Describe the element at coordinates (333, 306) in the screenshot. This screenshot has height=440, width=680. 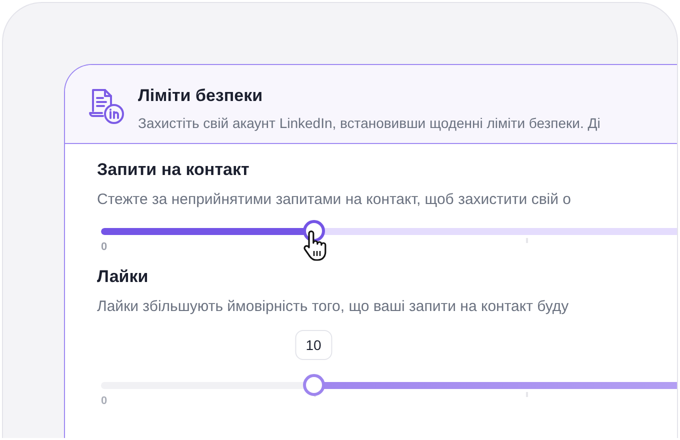
I see `setting-description: Лайки збільшують ймовірність того, що ваші запити на контакт буду` at that location.